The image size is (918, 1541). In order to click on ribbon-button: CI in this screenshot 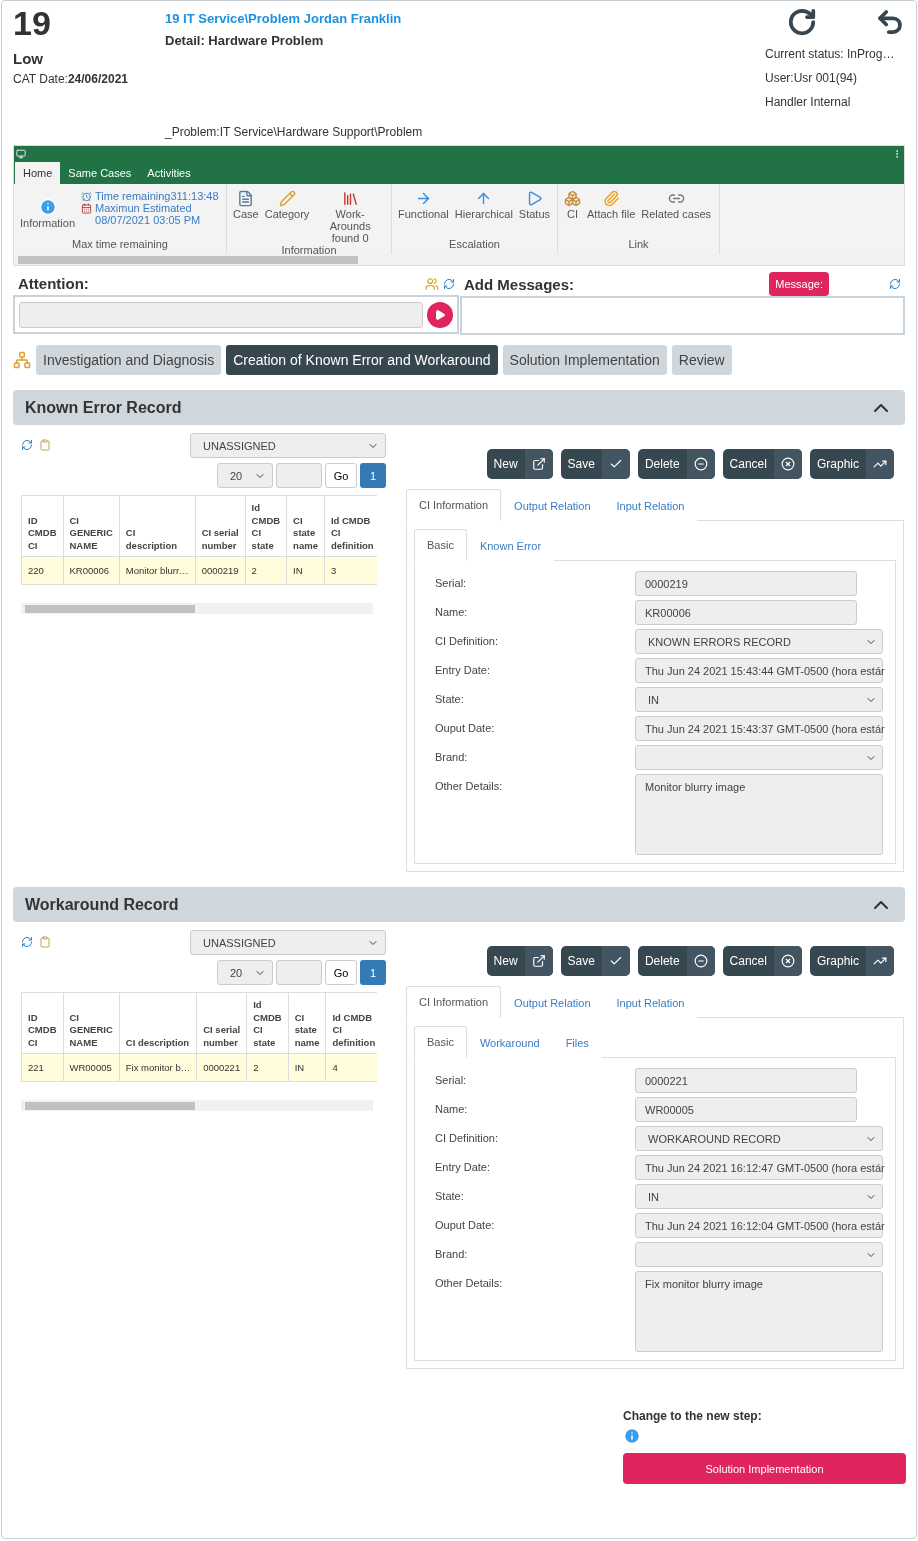, I will do `click(572, 214)`.